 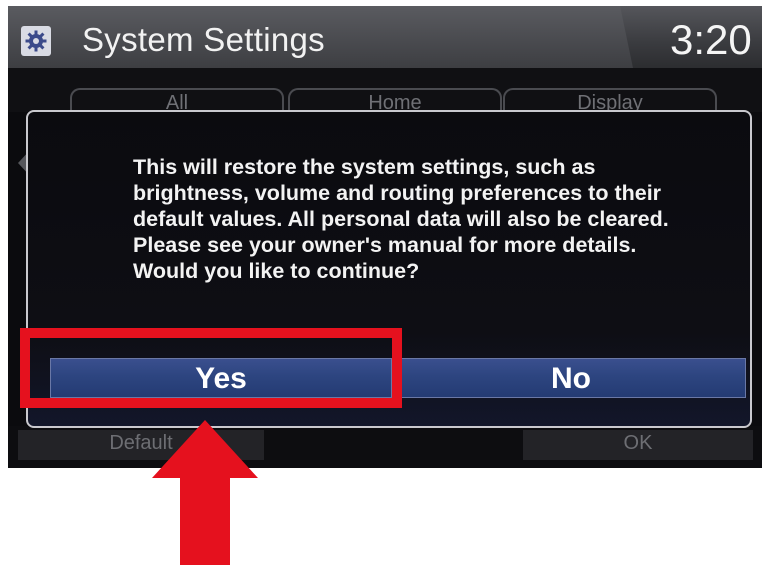 What do you see at coordinates (36, 41) in the screenshot?
I see `gear-icon` at bounding box center [36, 41].